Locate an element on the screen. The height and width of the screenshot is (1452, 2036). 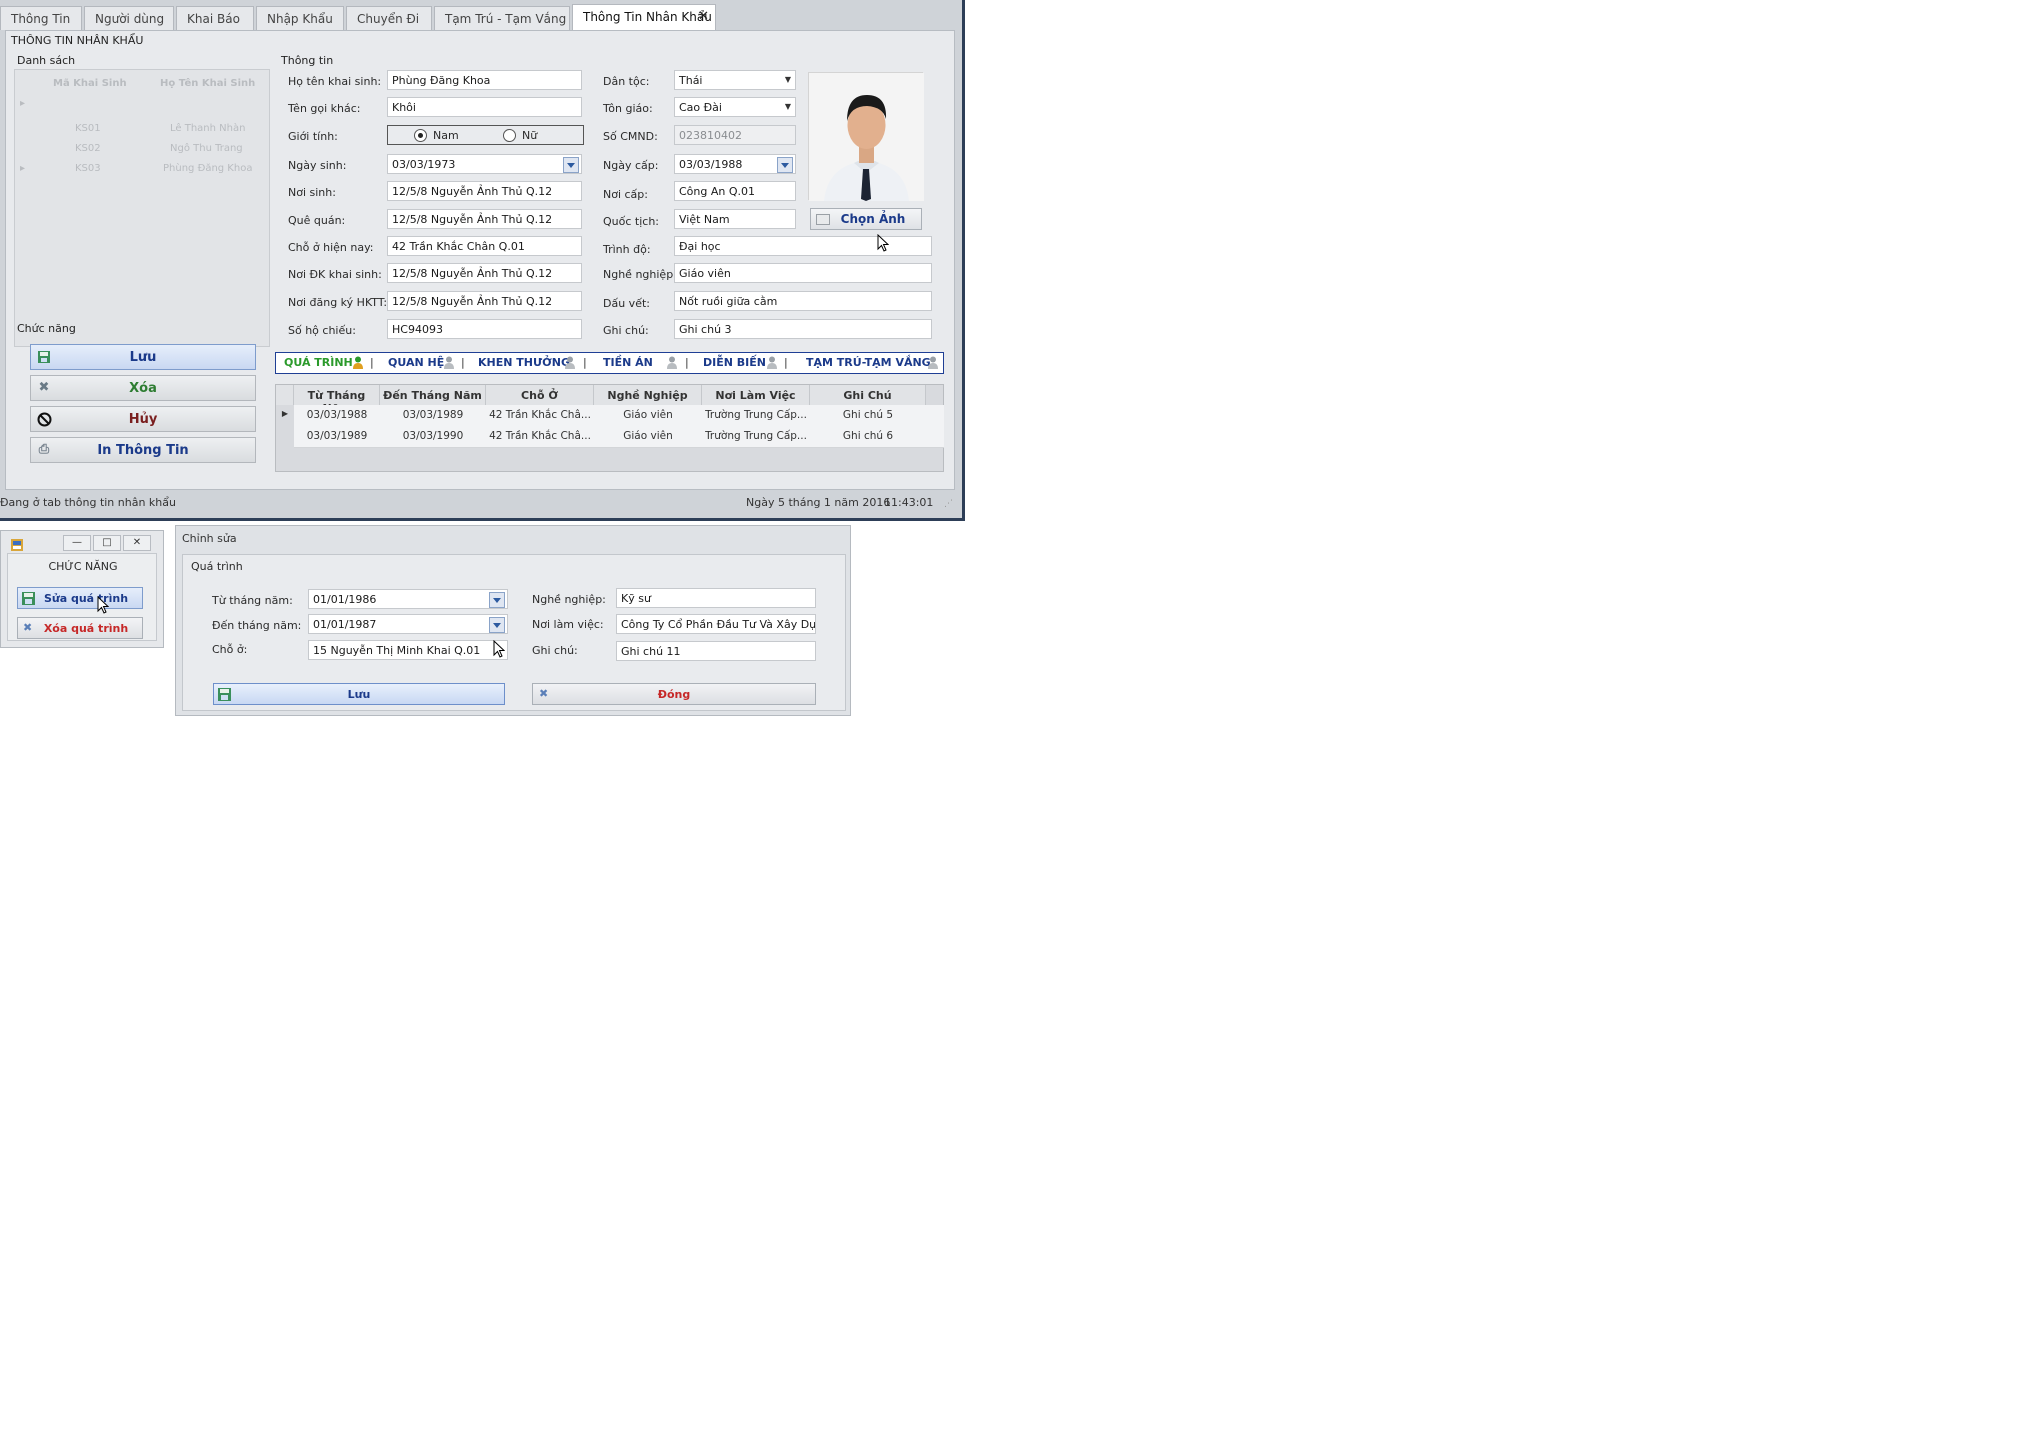
save-button: Lưu is located at coordinates (143, 357).